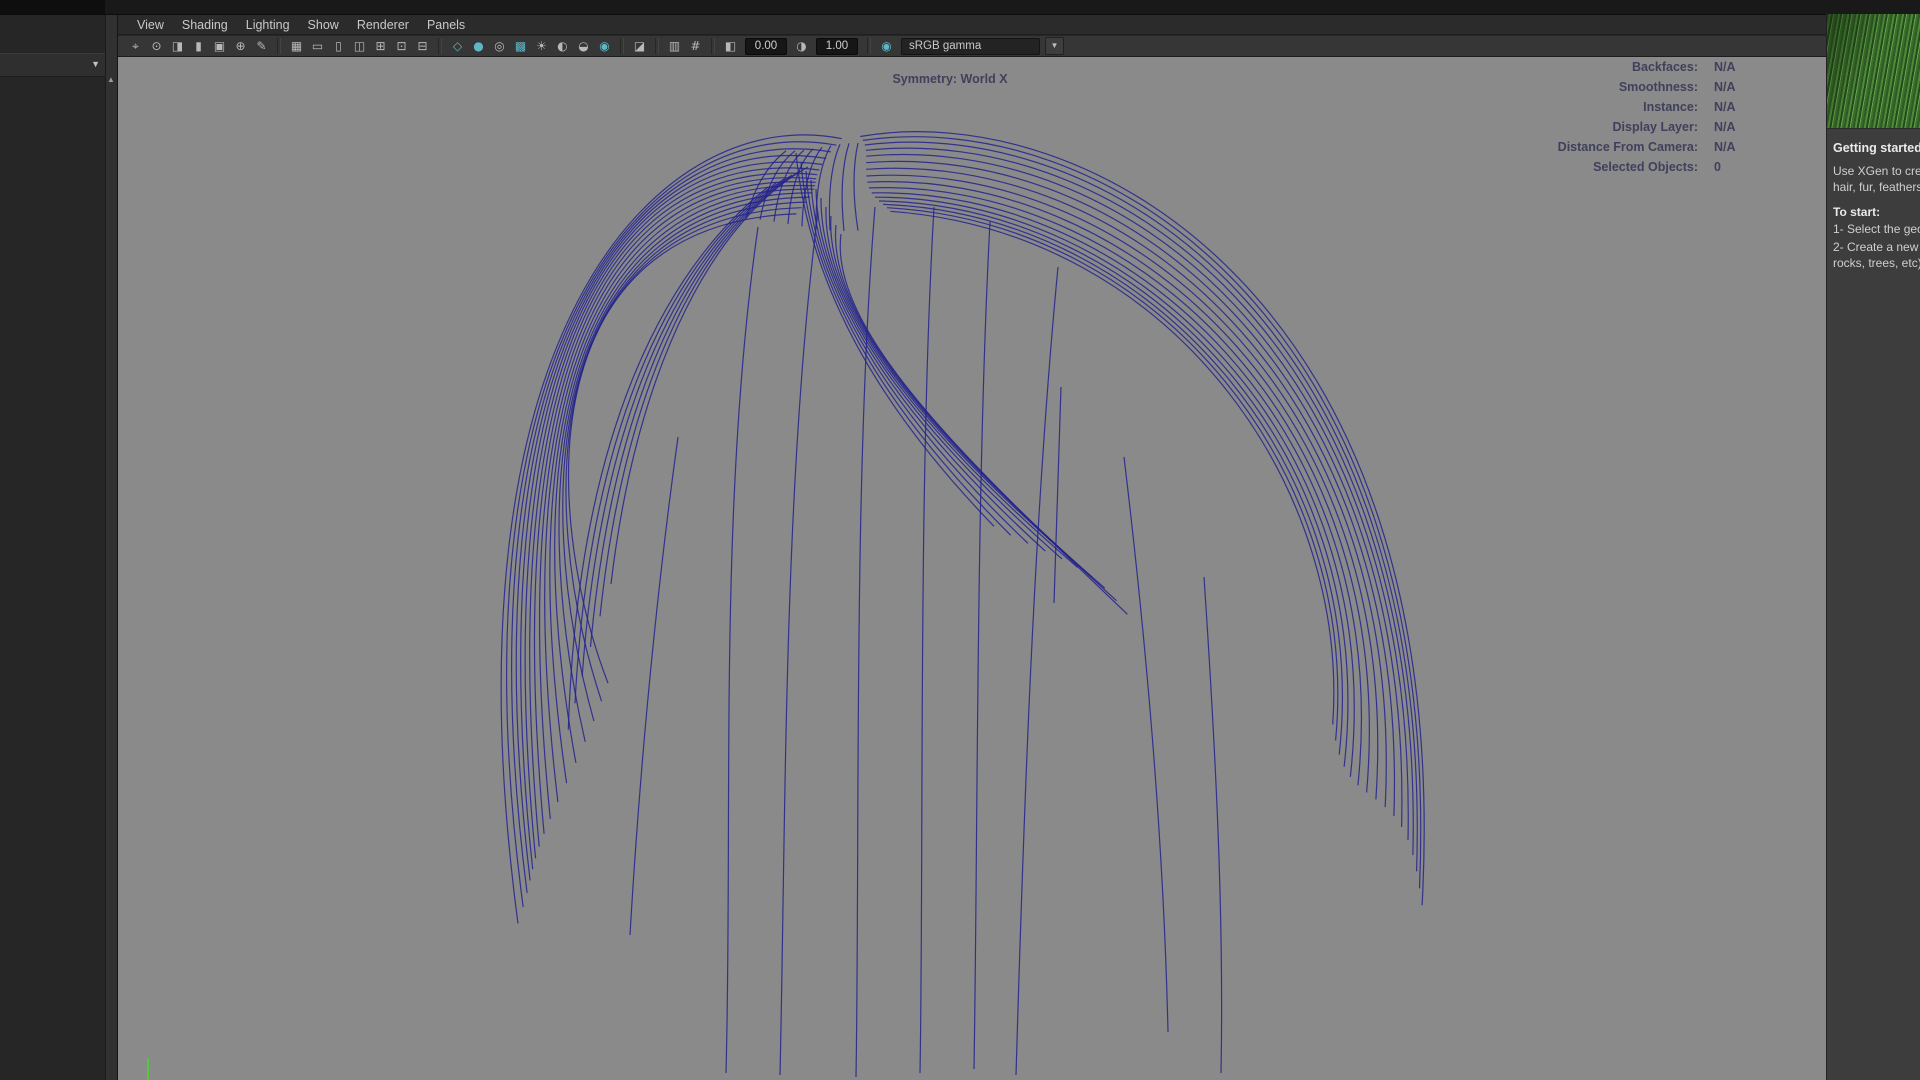 Image resolution: width=1920 pixels, height=1080 pixels. What do you see at coordinates (1876, 229) in the screenshot?
I see `xgen-step: 1- Select the geom` at bounding box center [1876, 229].